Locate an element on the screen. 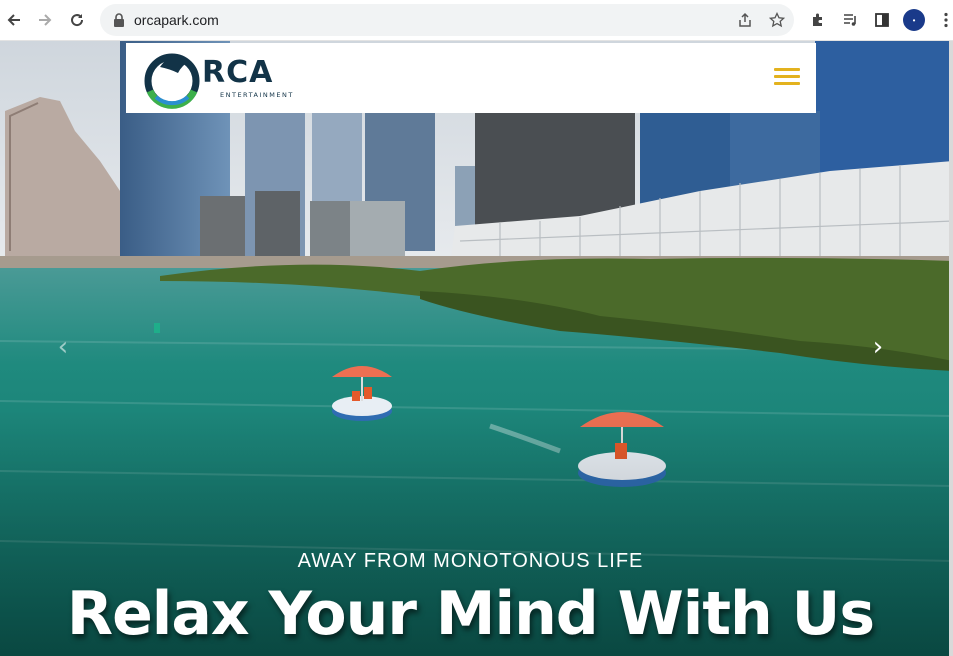 This screenshot has height=656, width=953. profile-avatar: • is located at coordinates (914, 20).